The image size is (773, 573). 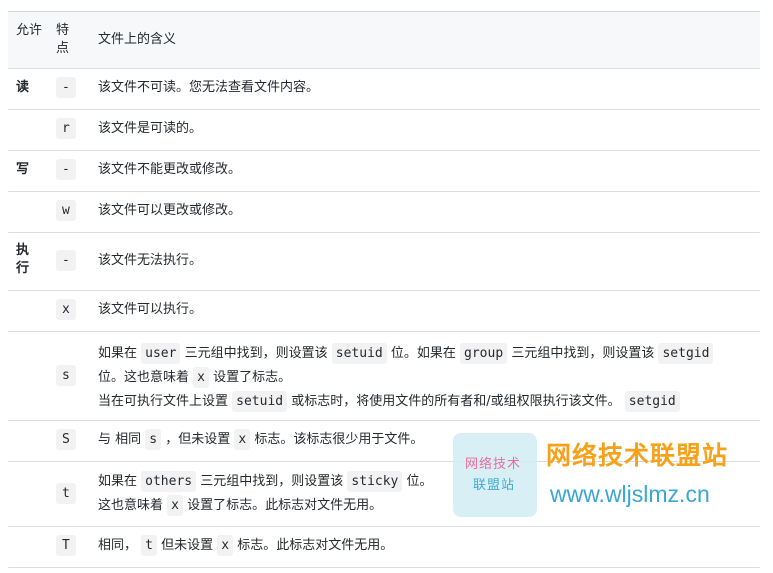 I want to click on character-cell: r, so click(x=71, y=128).